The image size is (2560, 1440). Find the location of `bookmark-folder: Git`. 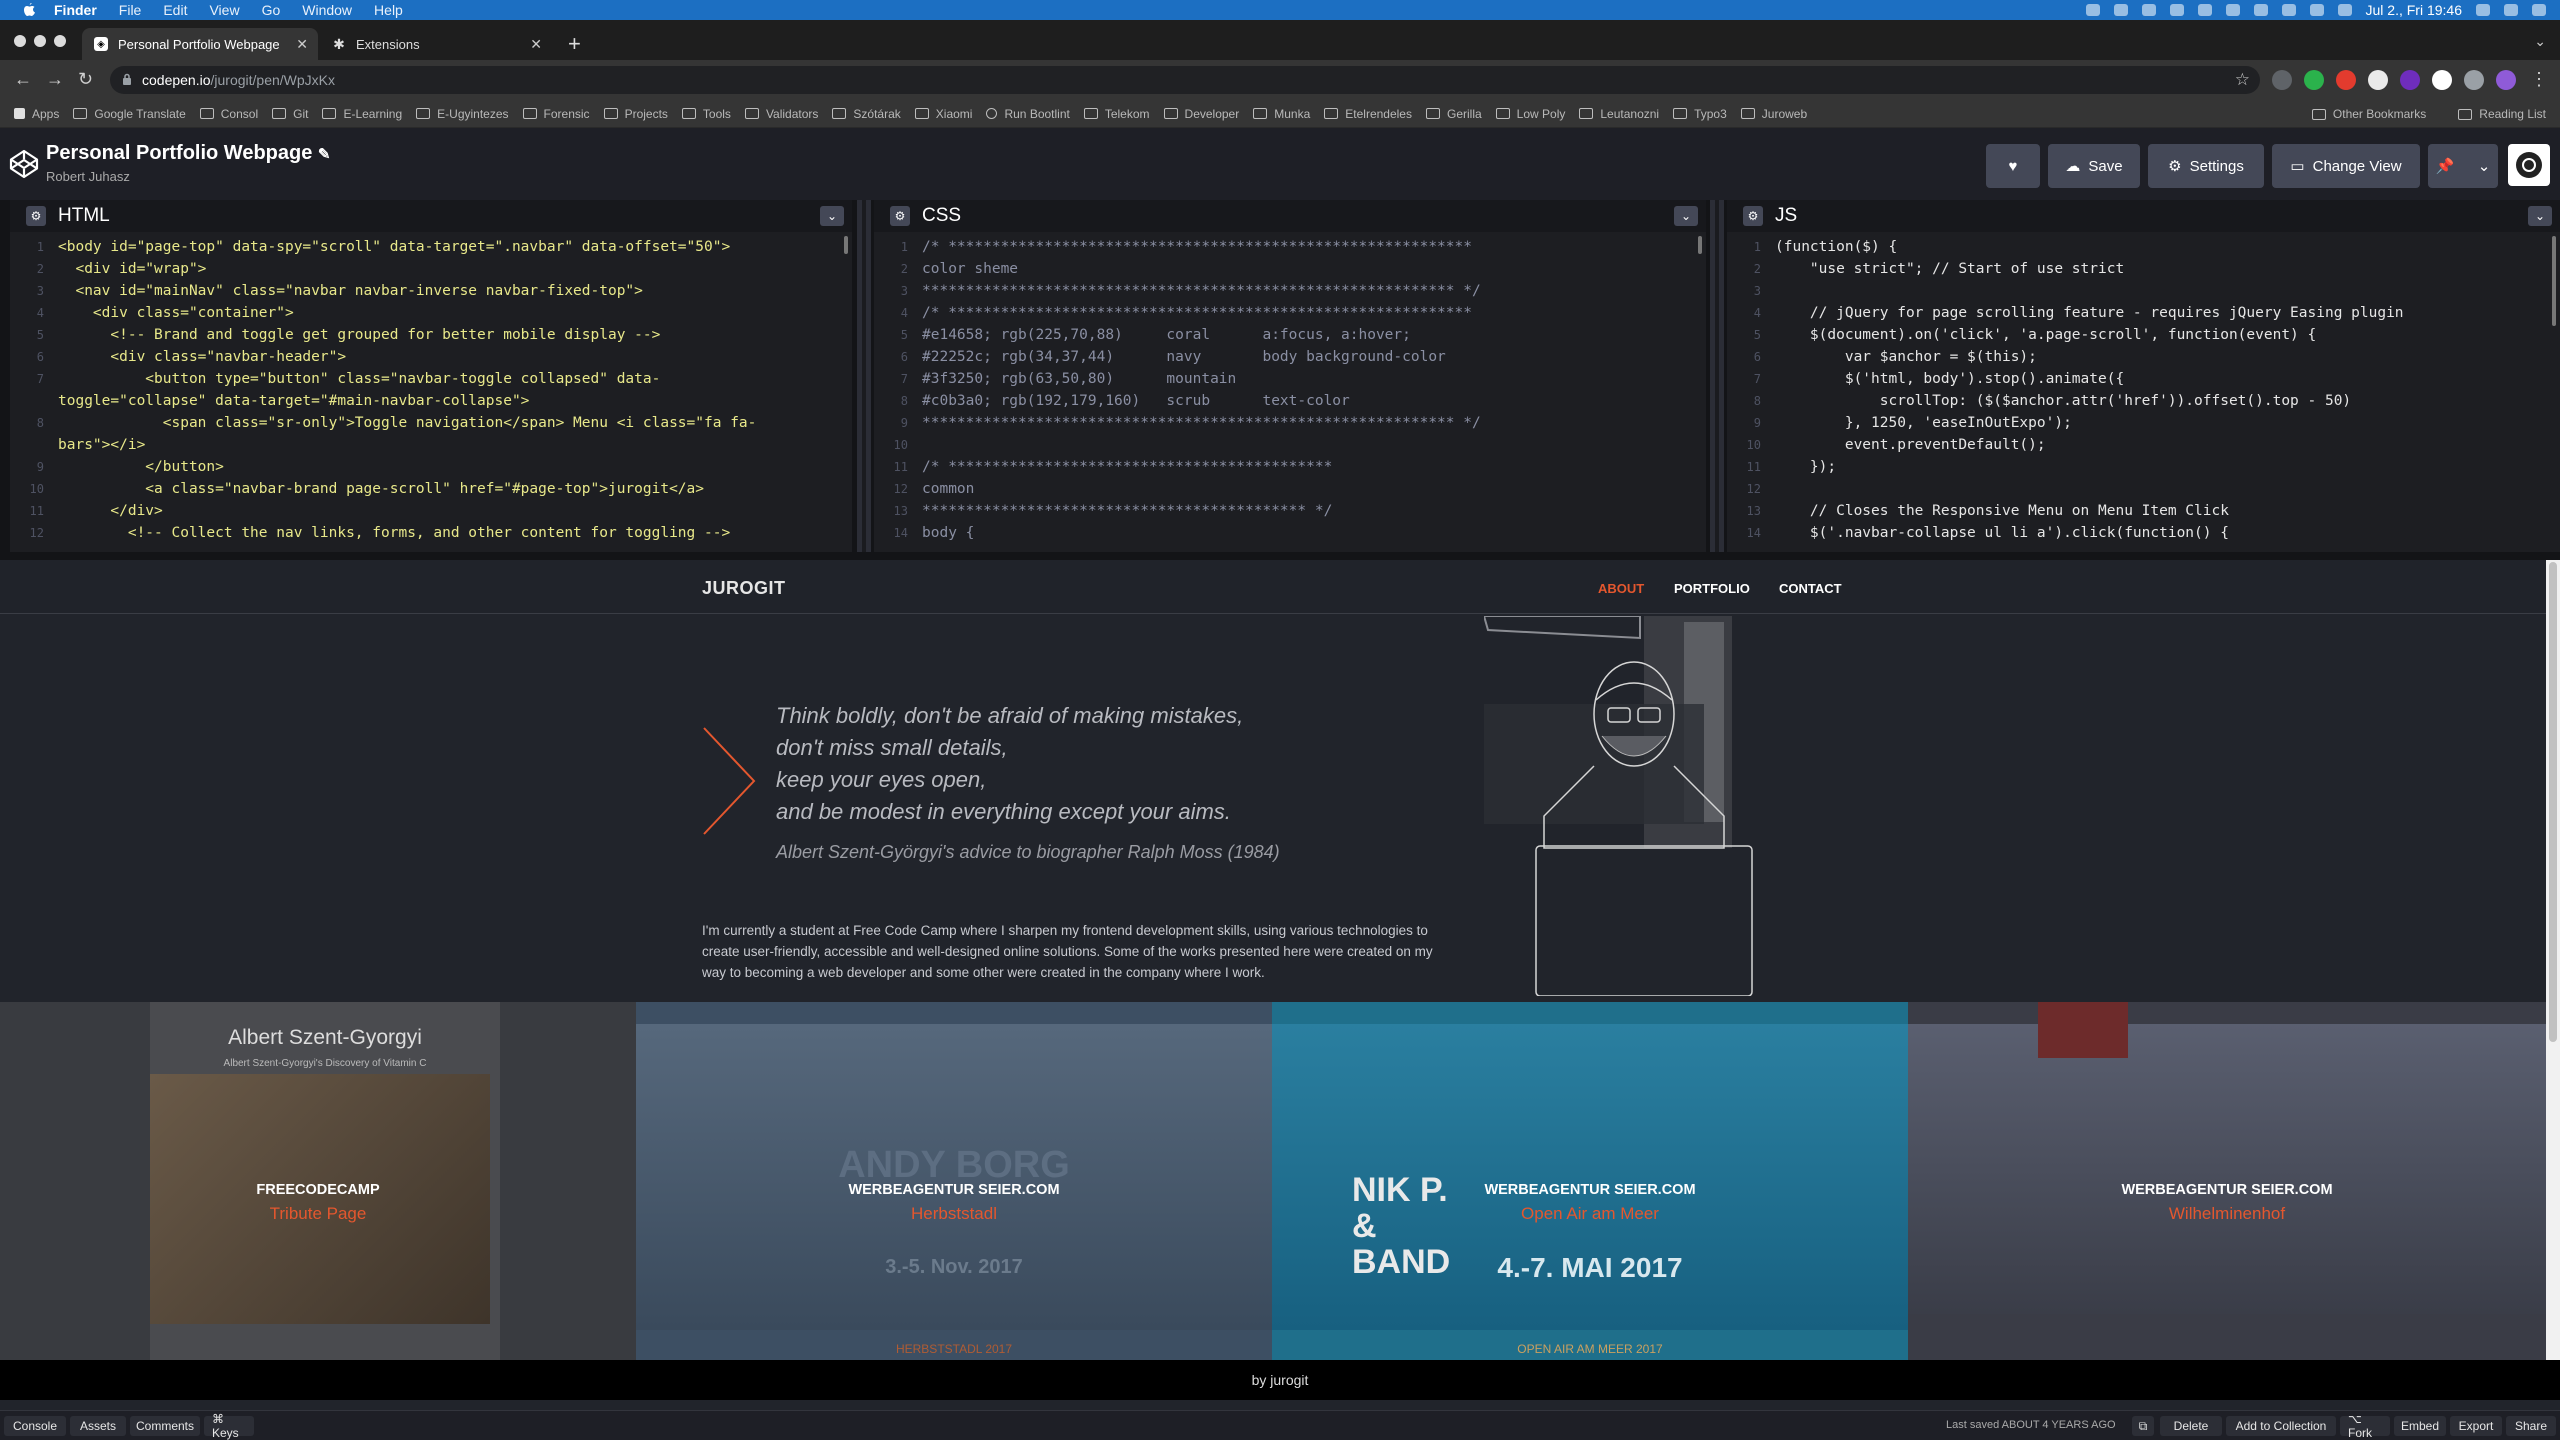

bookmark-folder: Git is located at coordinates (290, 114).